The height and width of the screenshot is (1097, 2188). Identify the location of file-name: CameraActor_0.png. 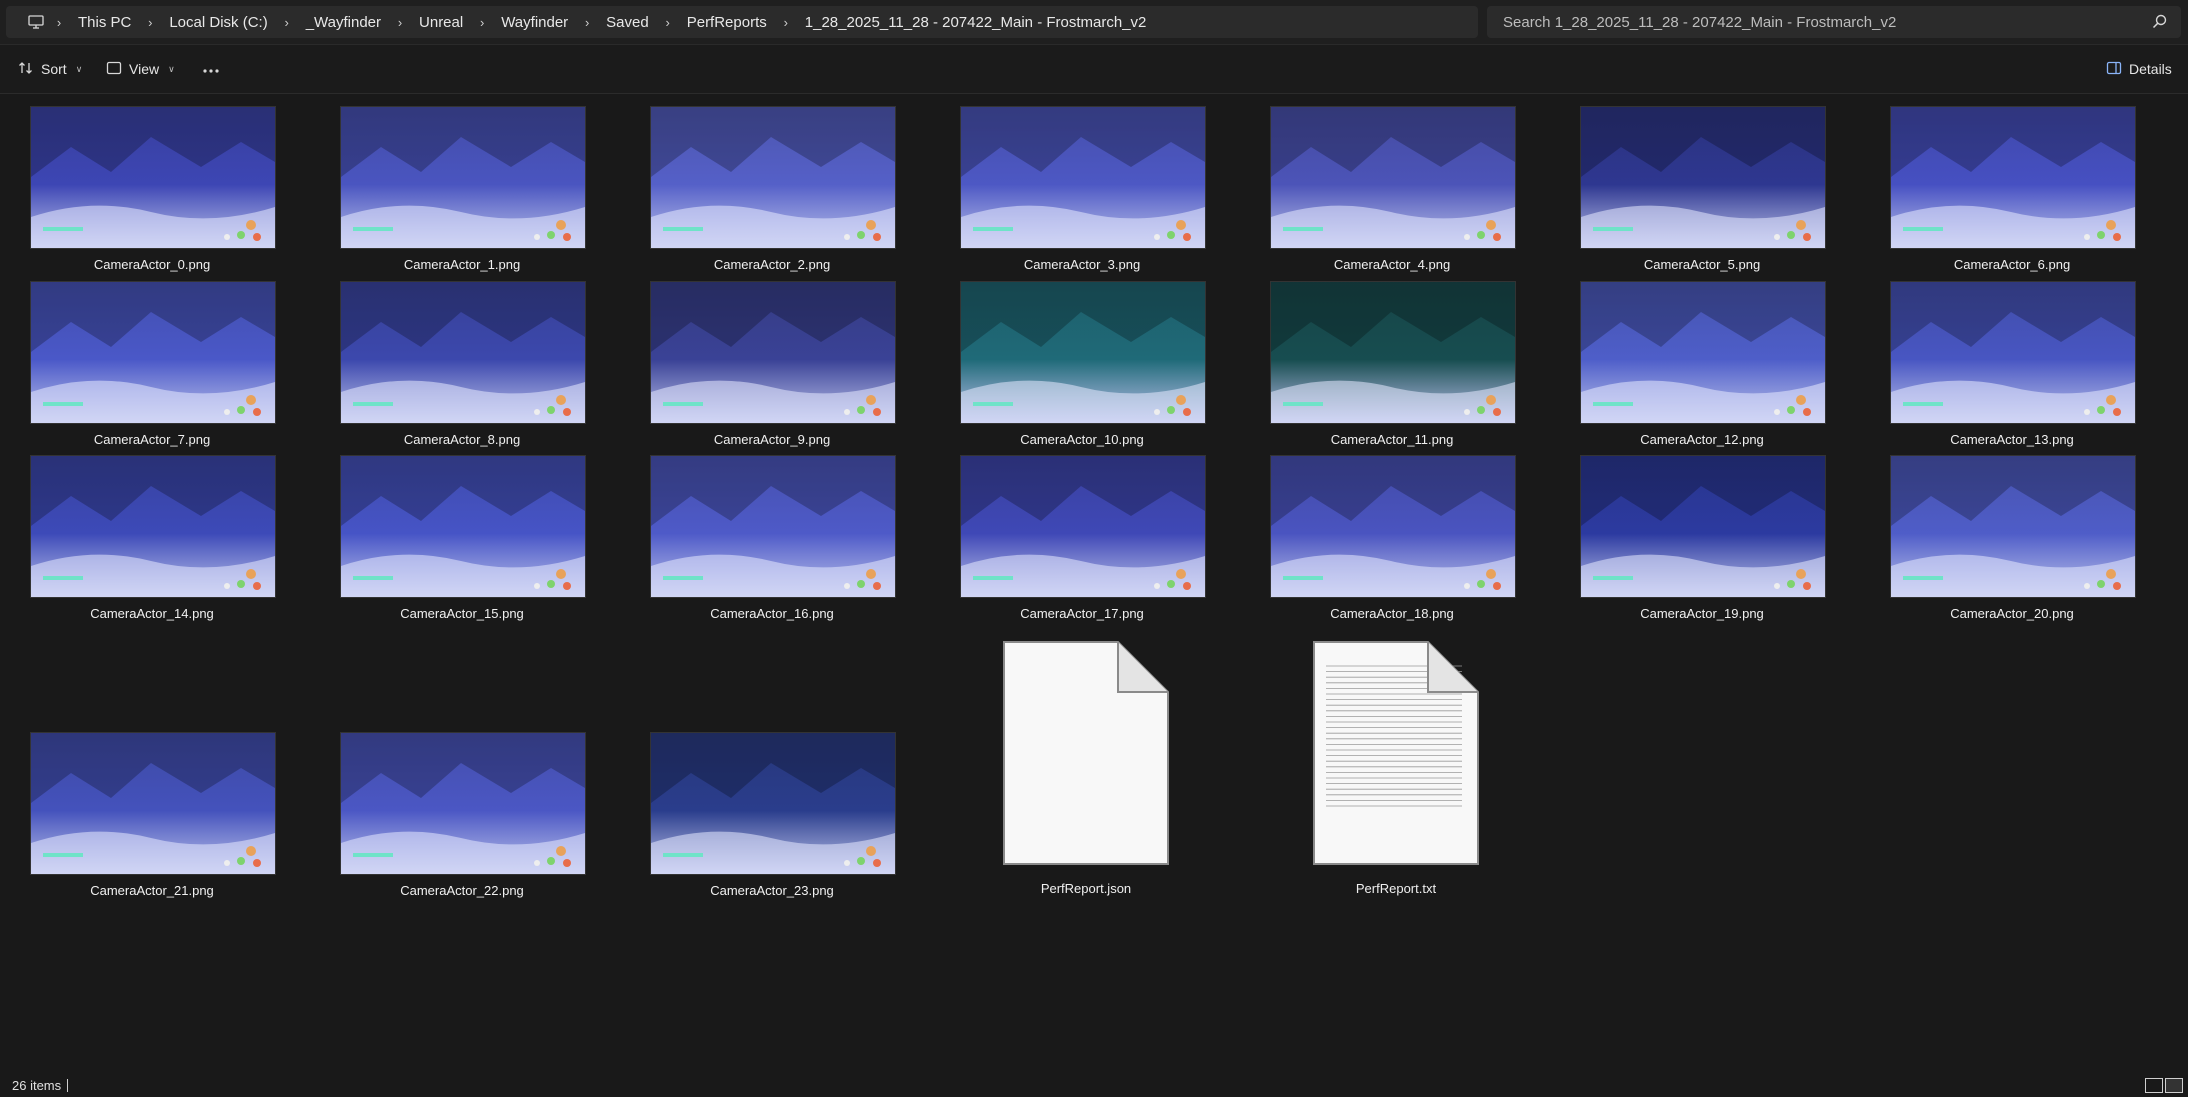
(152, 264).